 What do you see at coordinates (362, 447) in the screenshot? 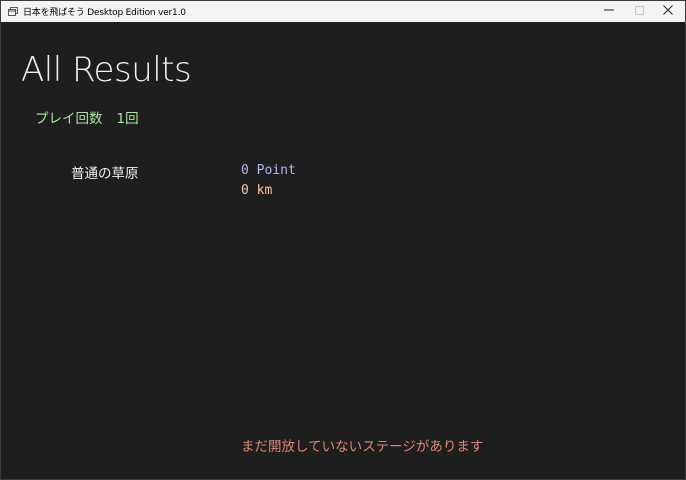
I see `locked-stages-notice: まだ開放していないステージがあります` at bounding box center [362, 447].